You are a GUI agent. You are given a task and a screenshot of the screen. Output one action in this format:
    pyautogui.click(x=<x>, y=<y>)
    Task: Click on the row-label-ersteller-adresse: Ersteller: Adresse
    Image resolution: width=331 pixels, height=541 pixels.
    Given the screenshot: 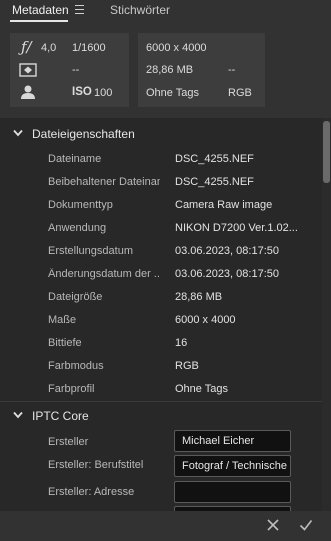 What is the action you would take?
    pyautogui.click(x=91, y=492)
    